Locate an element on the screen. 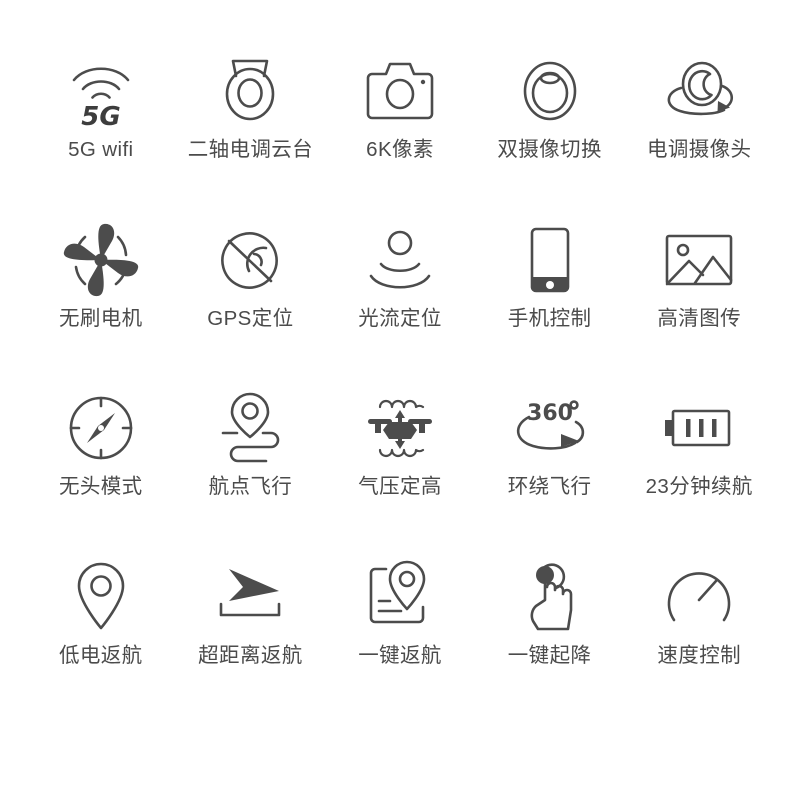 The image size is (800, 800). feature-item-two-axis-gimbal: 二轴电调云台 is located at coordinates (251, 136).